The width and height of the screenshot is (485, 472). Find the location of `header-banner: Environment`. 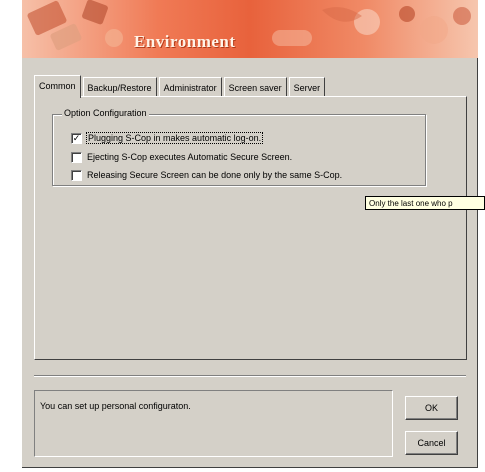

header-banner: Environment is located at coordinates (250, 29).